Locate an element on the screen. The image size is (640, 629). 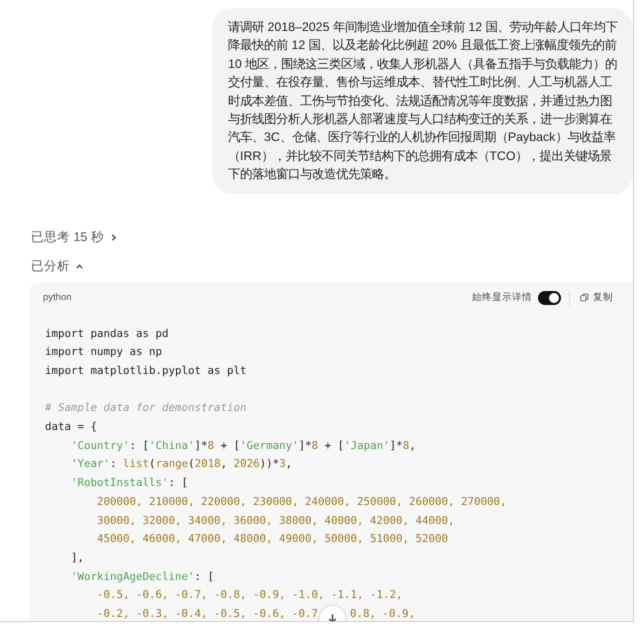
thinking-toggle: 已思考 15 秒 is located at coordinates (74, 237).